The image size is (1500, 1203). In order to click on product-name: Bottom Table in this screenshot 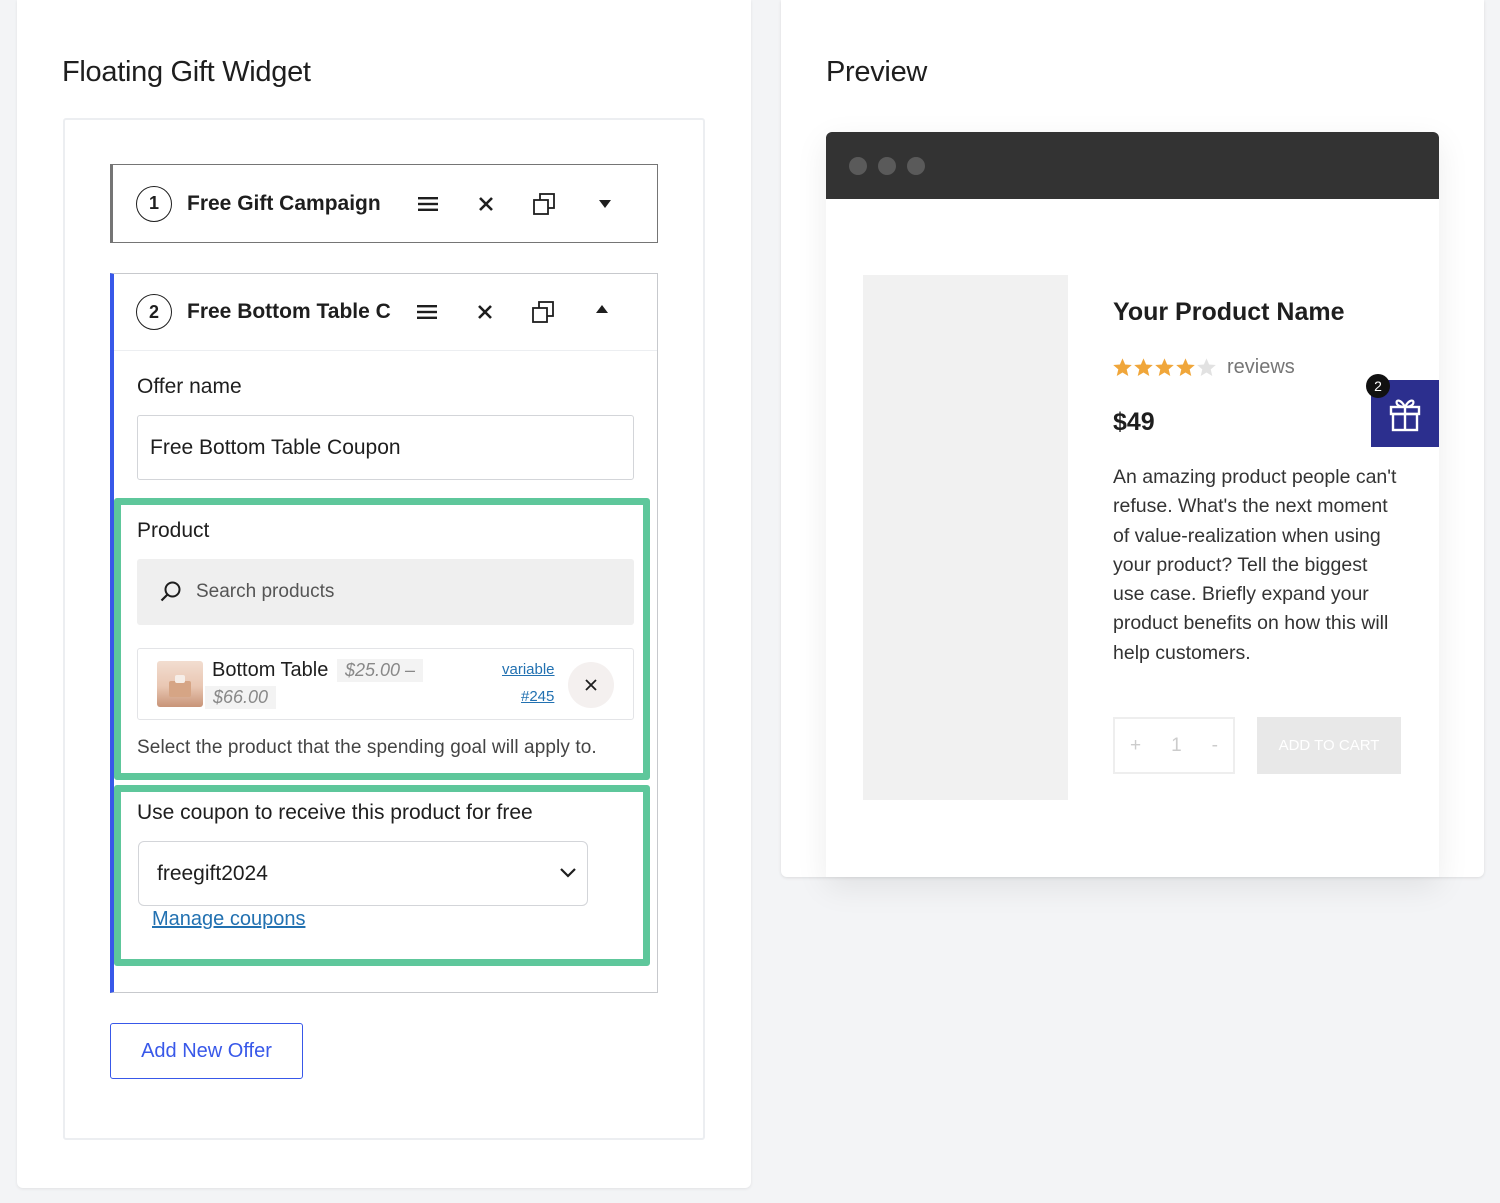, I will do `click(270, 670)`.